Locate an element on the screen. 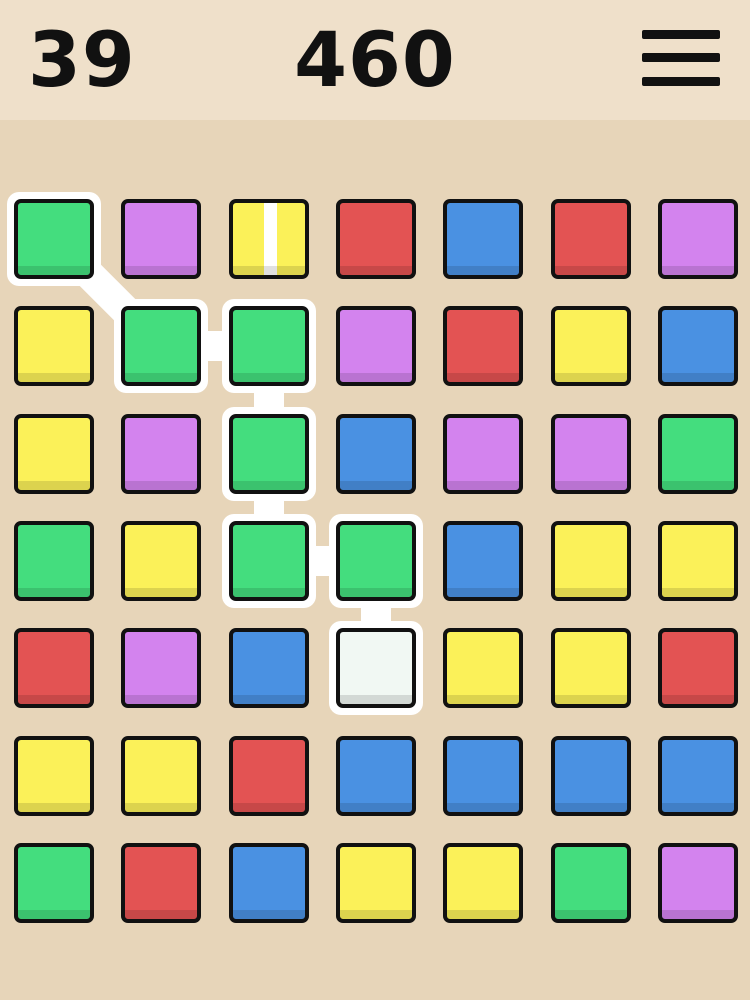  tile-red-r5c7 is located at coordinates (697, 668).